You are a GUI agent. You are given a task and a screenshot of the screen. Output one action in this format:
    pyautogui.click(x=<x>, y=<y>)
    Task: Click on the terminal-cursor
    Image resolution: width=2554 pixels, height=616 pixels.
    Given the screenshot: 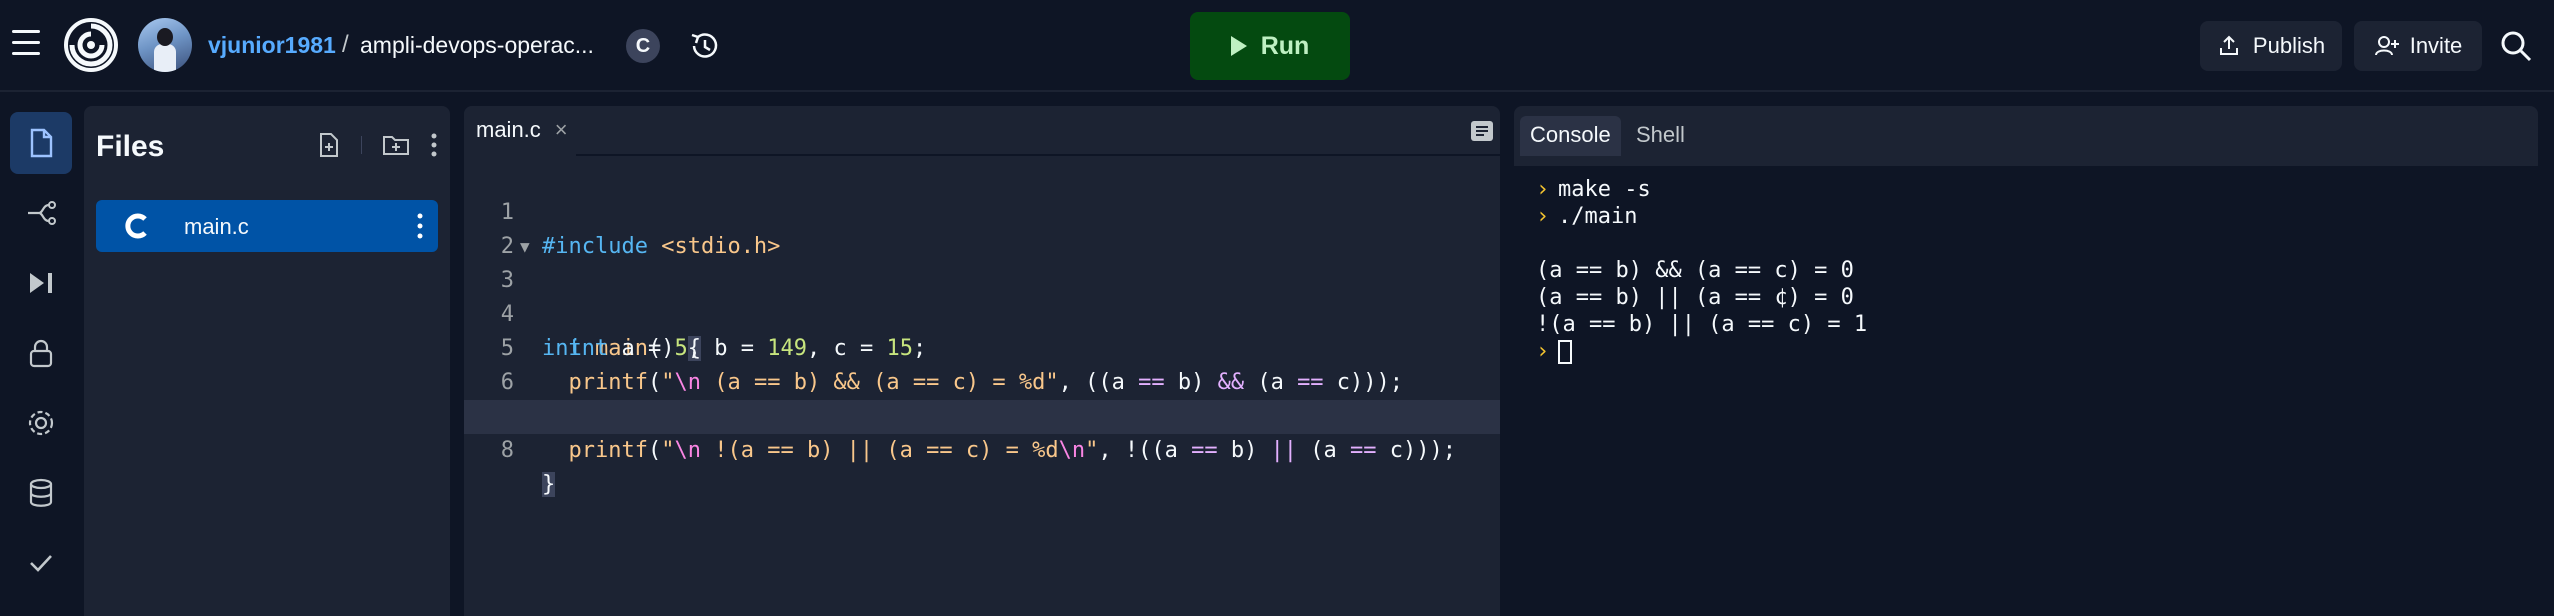 What is the action you would take?
    pyautogui.click(x=1565, y=352)
    